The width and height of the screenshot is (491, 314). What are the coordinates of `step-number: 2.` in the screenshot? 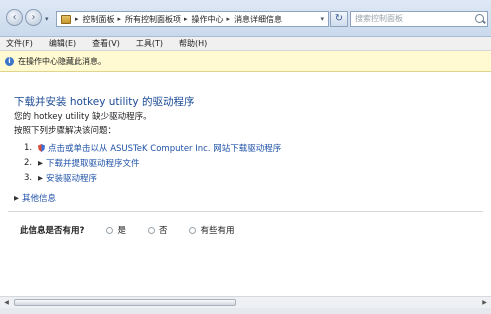 It's located at (28, 163).